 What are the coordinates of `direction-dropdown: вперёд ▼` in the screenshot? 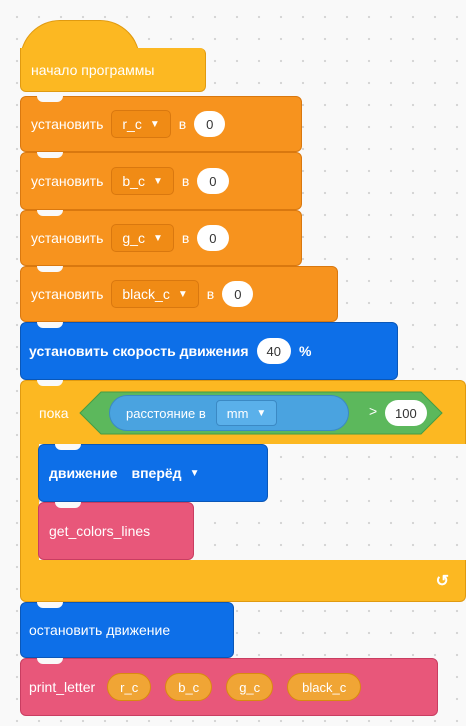 It's located at (165, 473).